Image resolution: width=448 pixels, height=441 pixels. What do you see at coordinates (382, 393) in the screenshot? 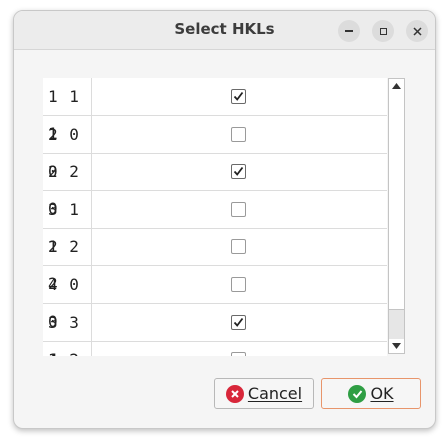
I see `ok-label: OK` at bounding box center [382, 393].